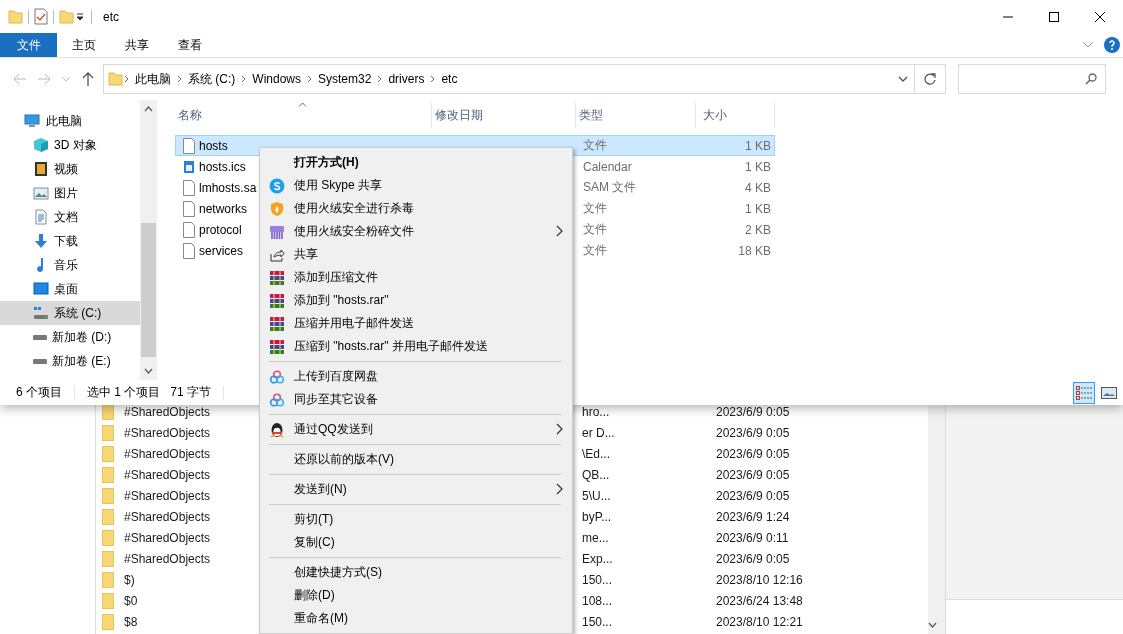  Describe the element at coordinates (131, 621) in the screenshot. I see `folder-name: $8` at that location.